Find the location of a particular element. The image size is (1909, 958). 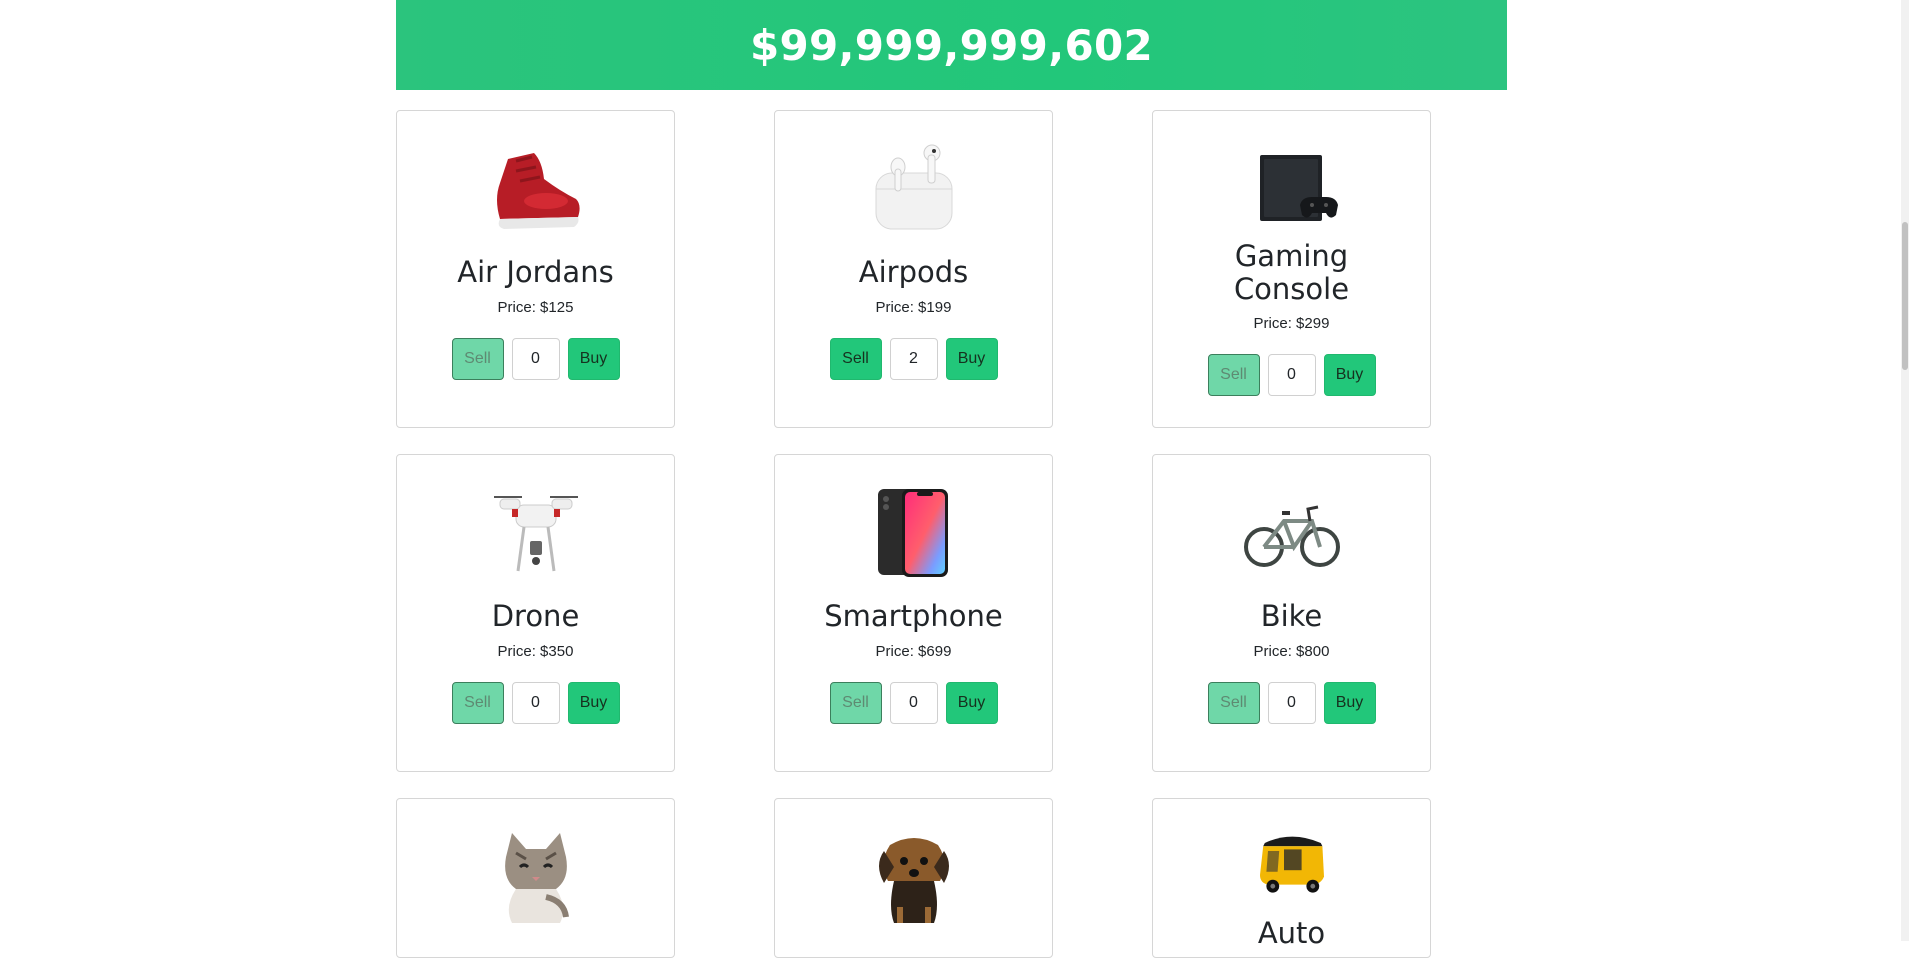

product-card-drone: Drone Price: $350 Sell 0 Buy is located at coordinates (535, 613).